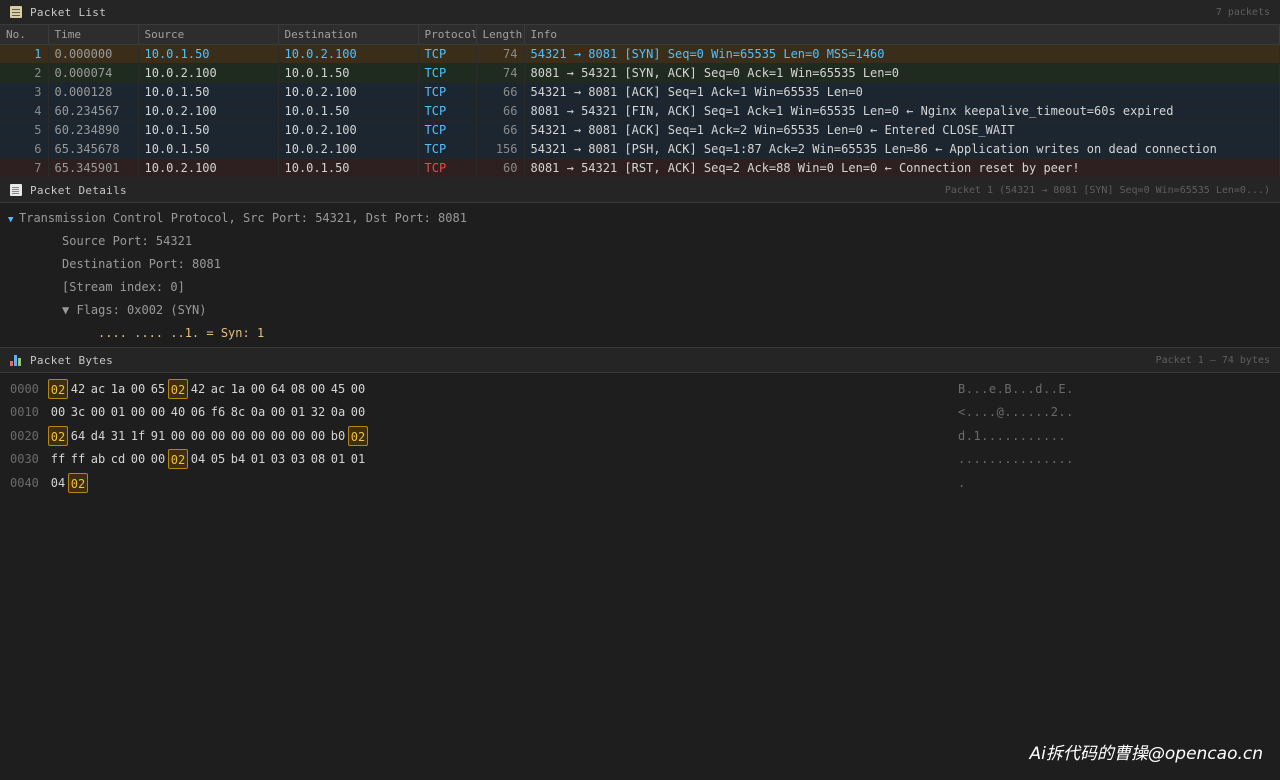 The height and width of the screenshot is (780, 1280). I want to click on hex-byte: 8c, so click(238, 412).